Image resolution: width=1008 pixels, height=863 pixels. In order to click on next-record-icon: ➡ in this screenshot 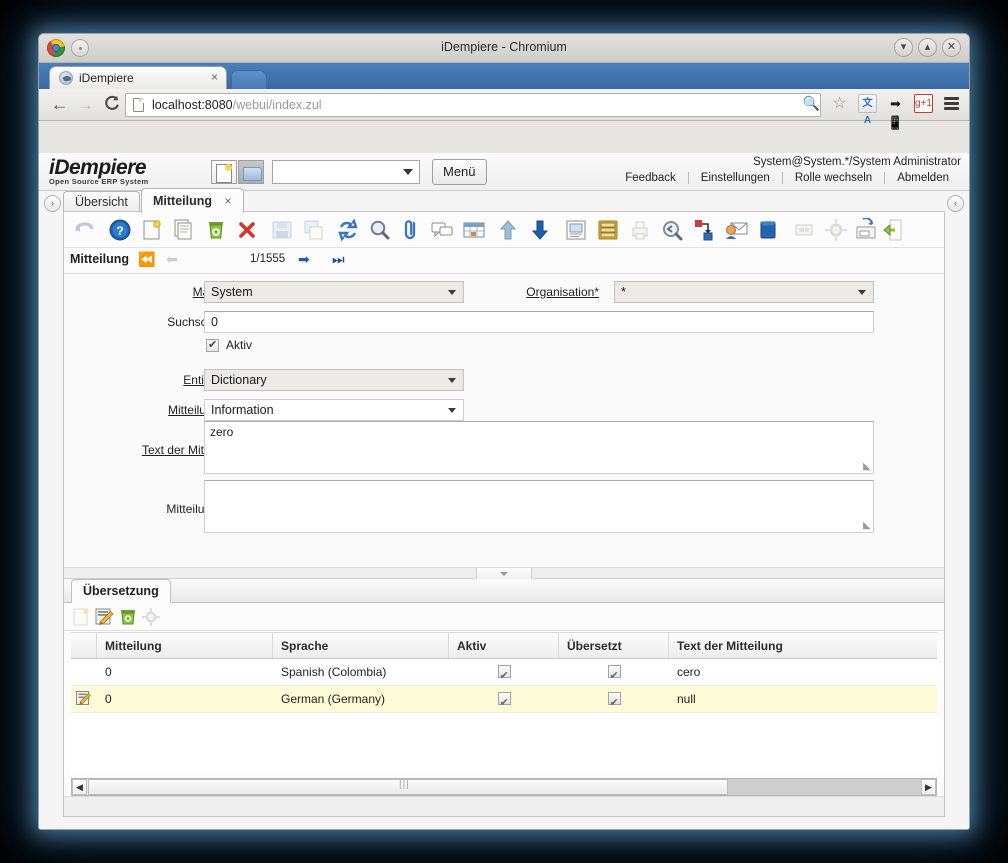, I will do `click(304, 259)`.